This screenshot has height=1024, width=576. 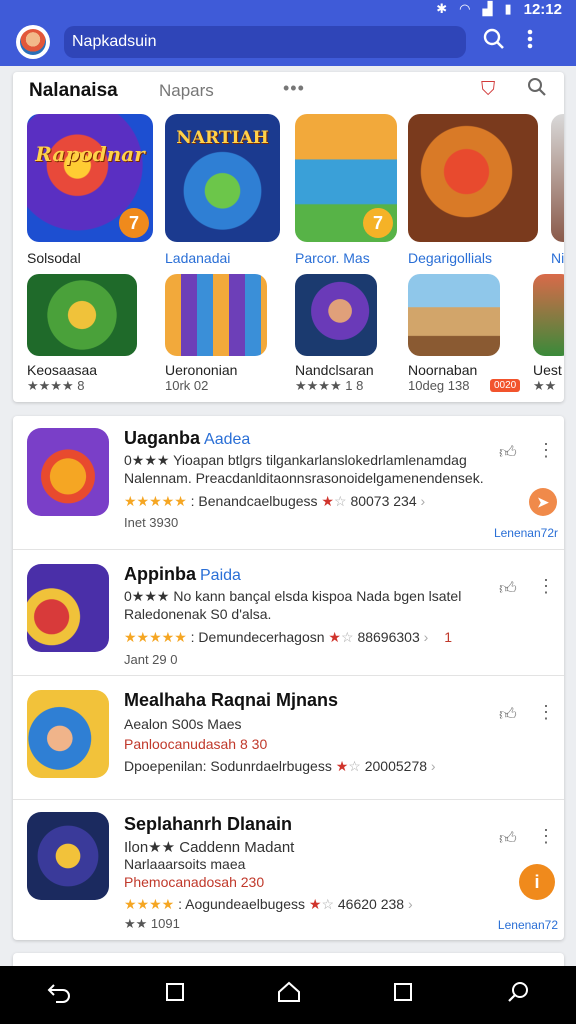 What do you see at coordinates (198, 614) in the screenshot?
I see `app-description-2: Raledonenak S0 d'alsa.` at bounding box center [198, 614].